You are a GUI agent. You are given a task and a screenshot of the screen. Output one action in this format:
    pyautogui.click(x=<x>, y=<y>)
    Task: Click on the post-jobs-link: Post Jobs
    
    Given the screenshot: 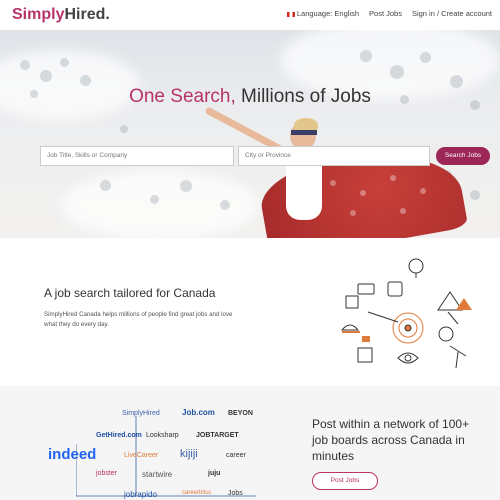 What is the action you would take?
    pyautogui.click(x=385, y=13)
    